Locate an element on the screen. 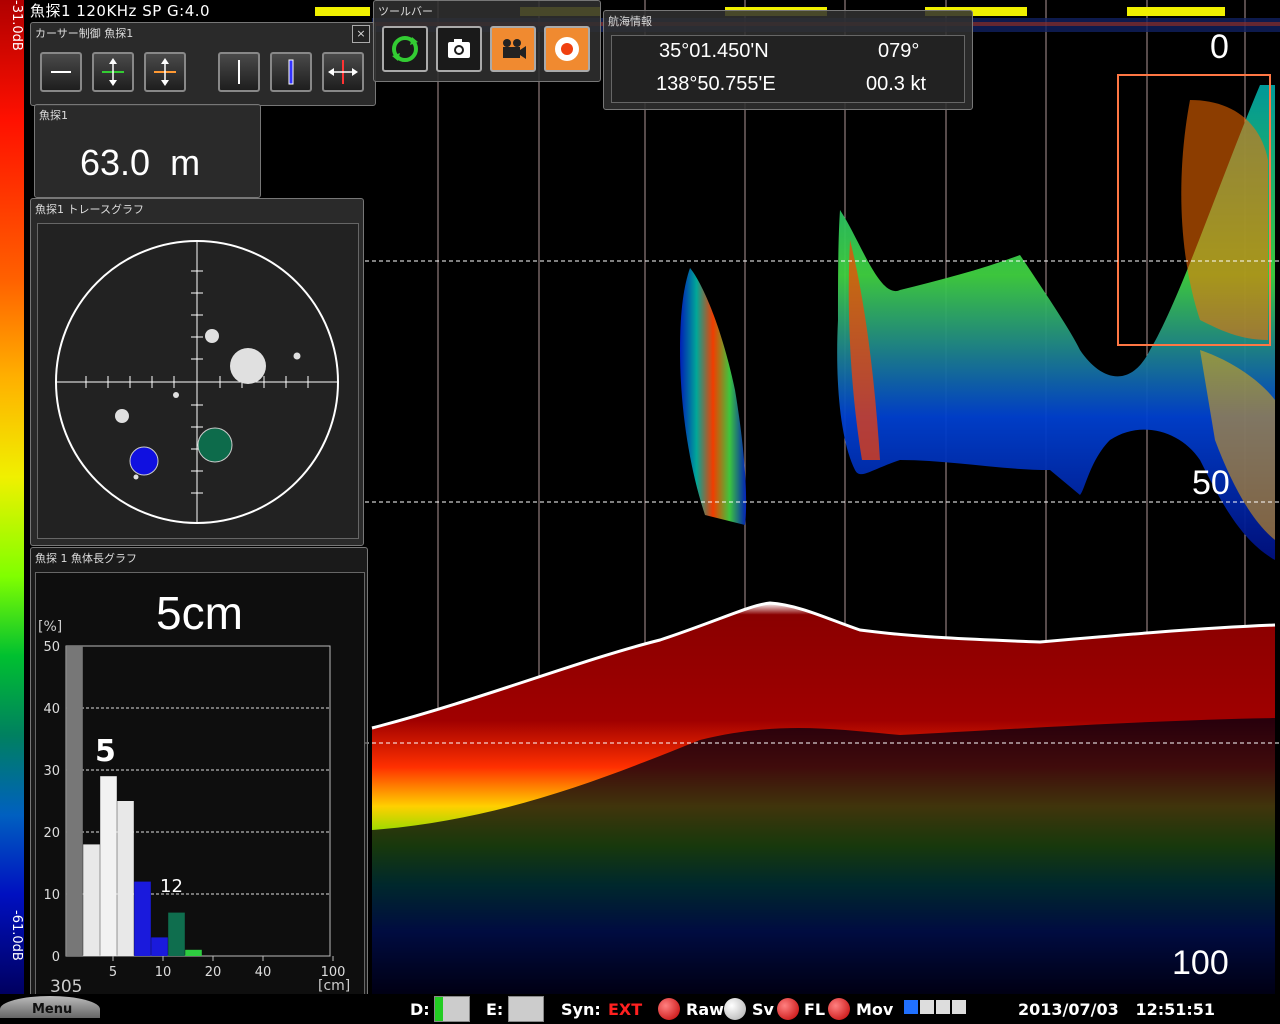 The image size is (1280, 1024). latitude-value: 35°01.450'N is located at coordinates (714, 51).